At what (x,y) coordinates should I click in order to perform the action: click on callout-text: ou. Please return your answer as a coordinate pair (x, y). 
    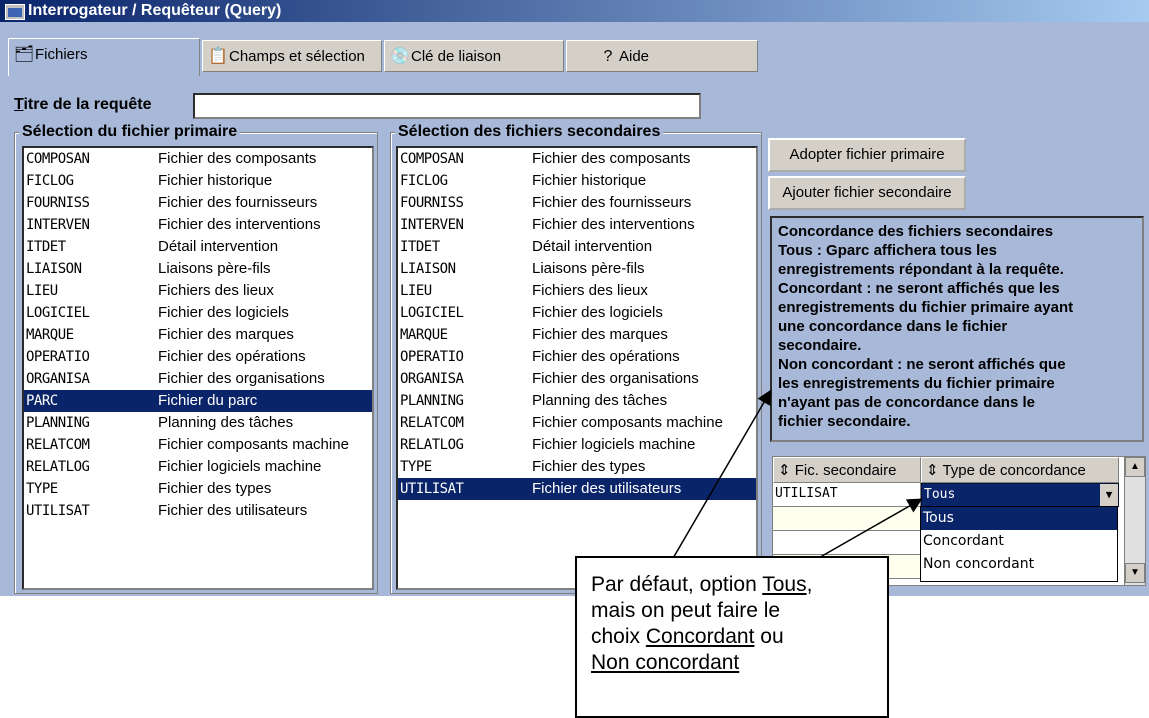
    Looking at the image, I should click on (769, 636).